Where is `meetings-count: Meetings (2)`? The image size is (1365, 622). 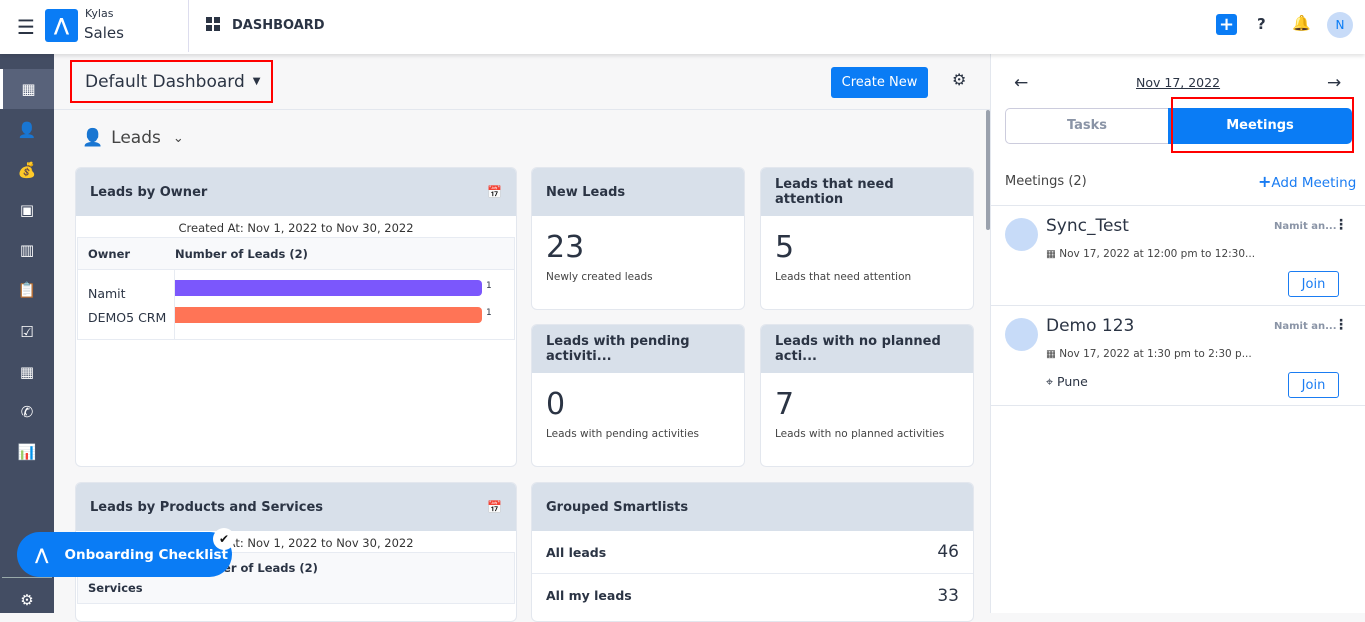 meetings-count: Meetings (2) is located at coordinates (1046, 181).